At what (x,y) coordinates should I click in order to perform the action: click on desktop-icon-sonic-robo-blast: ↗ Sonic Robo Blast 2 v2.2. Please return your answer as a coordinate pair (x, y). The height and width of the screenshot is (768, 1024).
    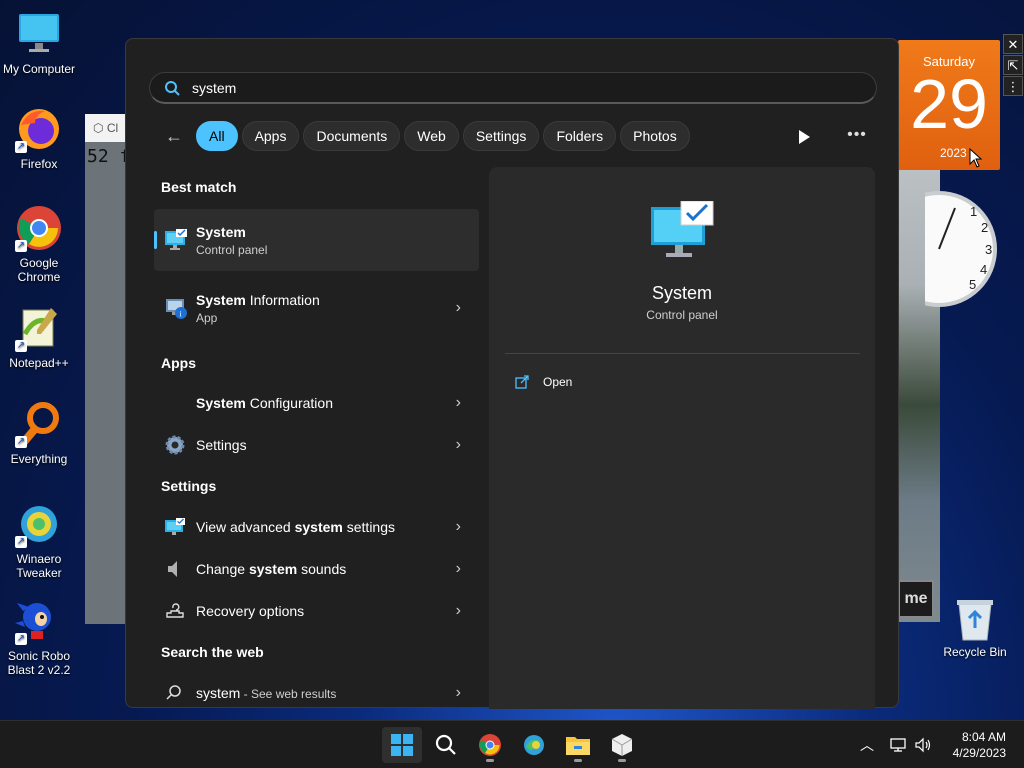
    Looking at the image, I should click on (39, 637).